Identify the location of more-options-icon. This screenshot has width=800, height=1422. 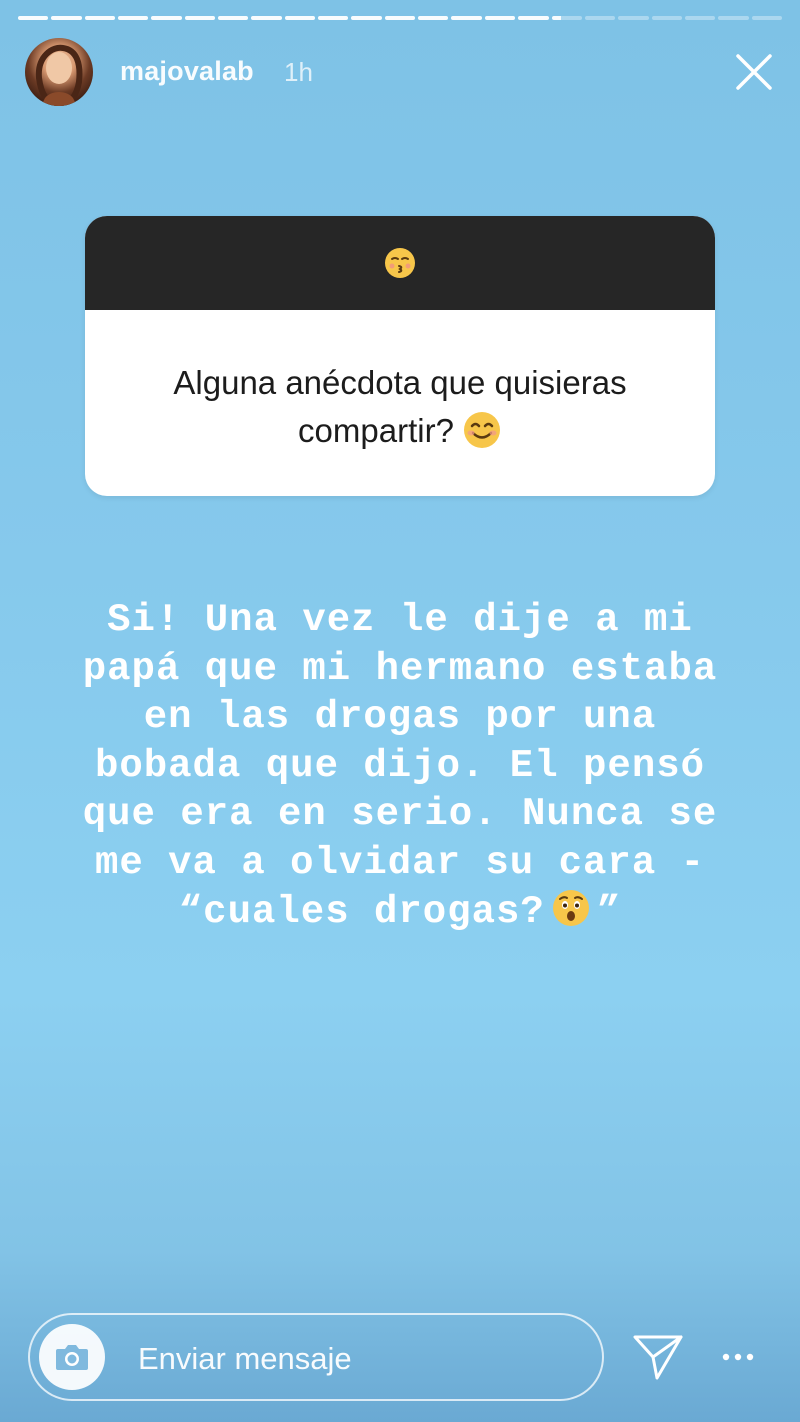
(738, 1357).